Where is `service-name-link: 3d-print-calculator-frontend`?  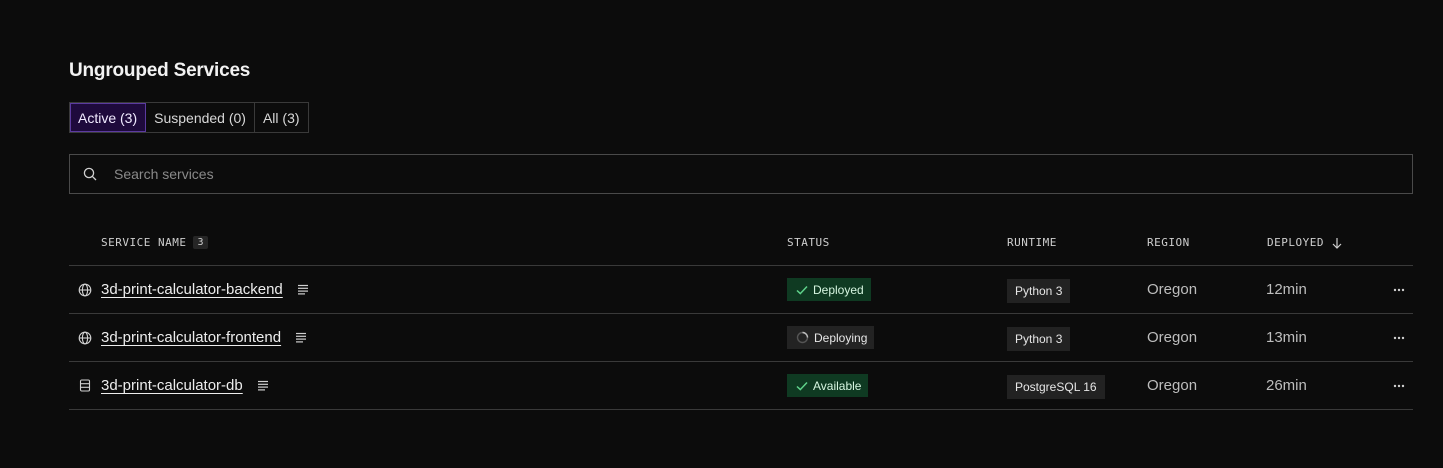 service-name-link: 3d-print-calculator-frontend is located at coordinates (191, 337).